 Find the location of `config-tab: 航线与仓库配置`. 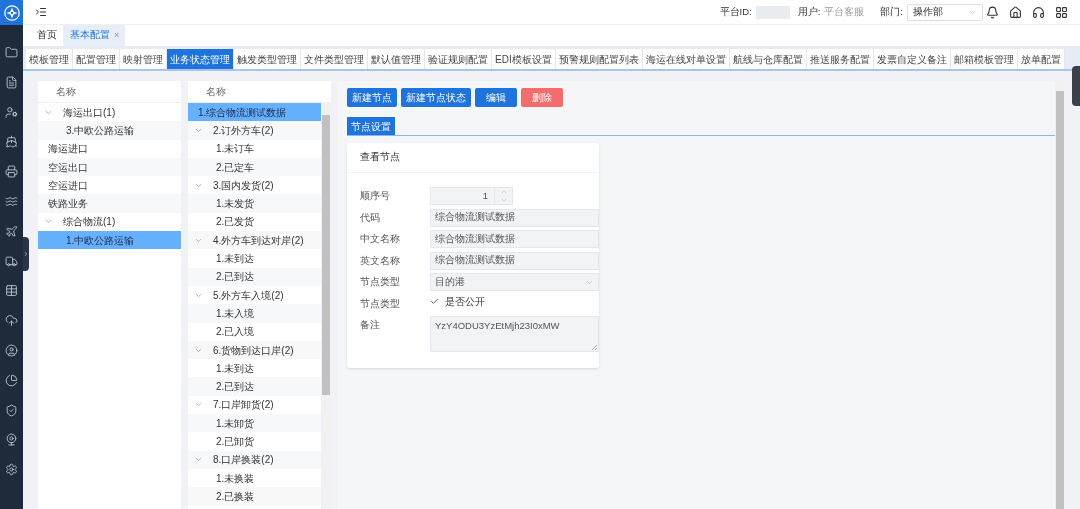

config-tab: 航线与仓库配置 is located at coordinates (768, 59).